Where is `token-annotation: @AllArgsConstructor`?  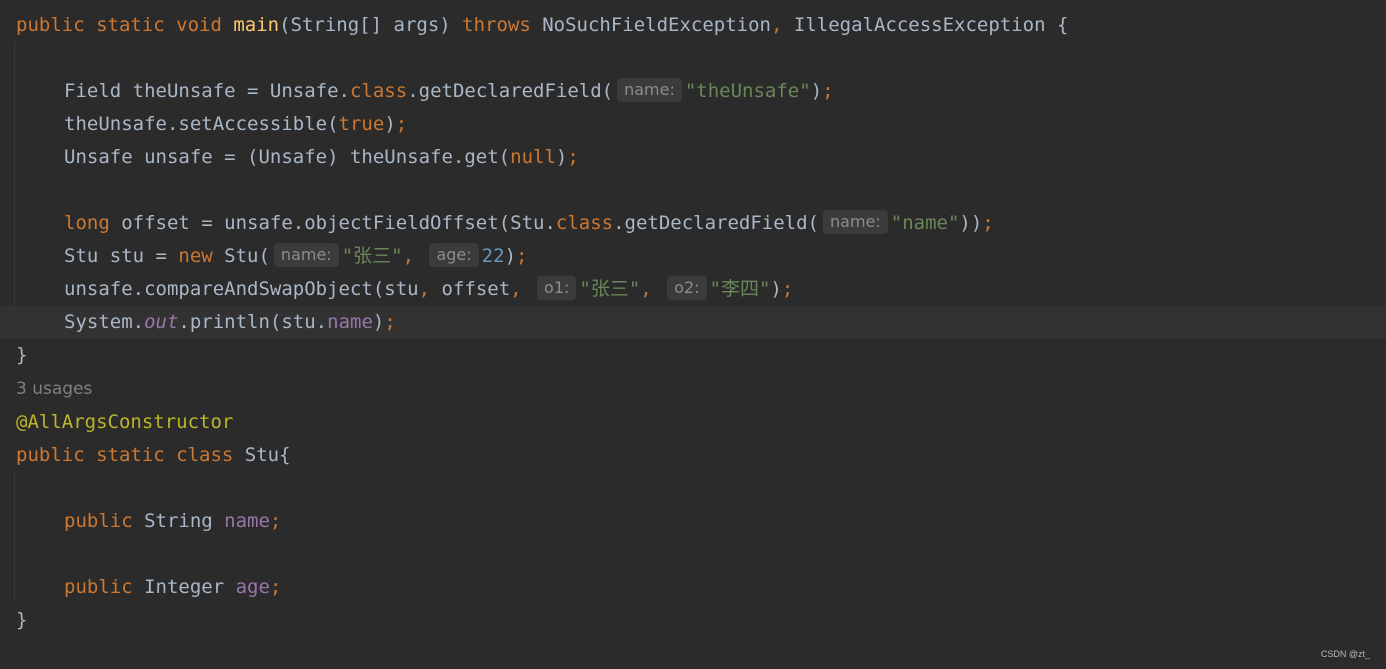
token-annotation: @AllArgsConstructor is located at coordinates (125, 422).